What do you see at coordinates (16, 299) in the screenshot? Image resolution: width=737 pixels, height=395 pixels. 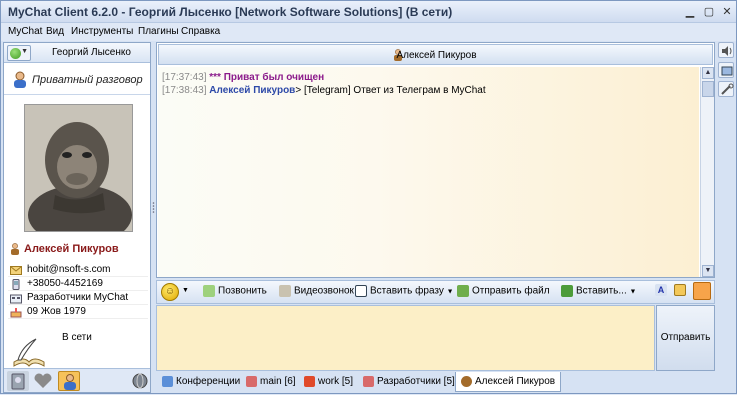 I see `department-icon` at bounding box center [16, 299].